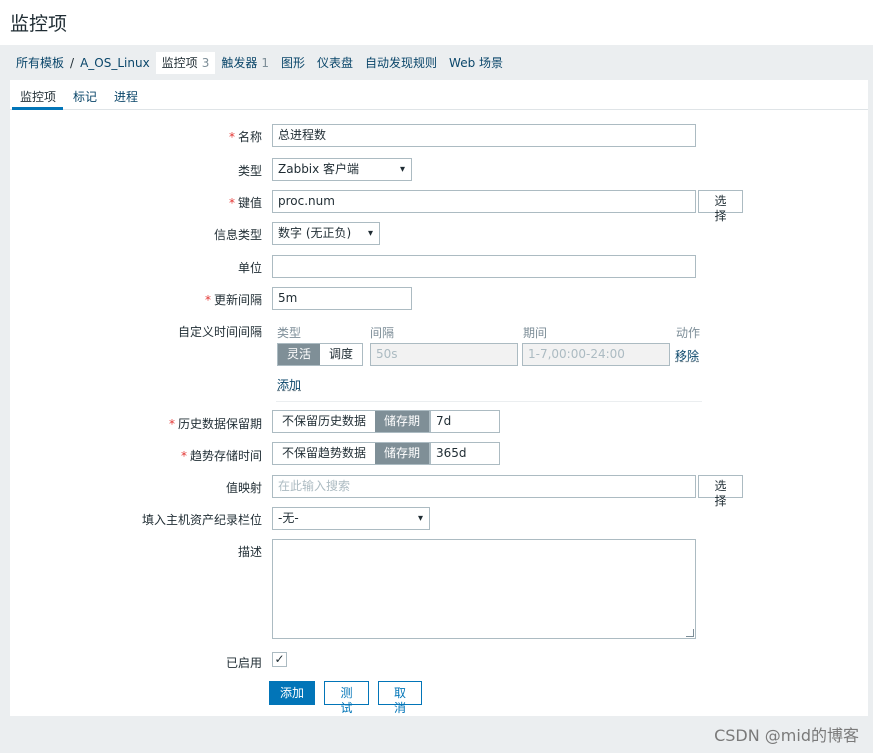 The image size is (873, 753). I want to click on trends-storage-option: 储存期, so click(402, 453).